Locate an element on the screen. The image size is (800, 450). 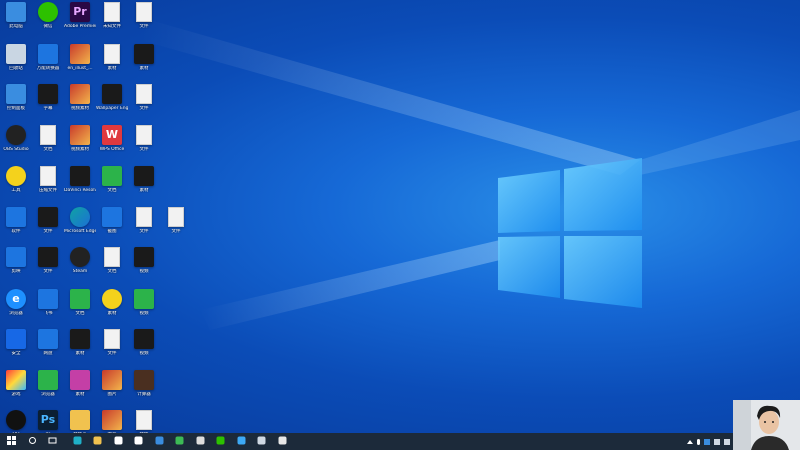
taskbar-wechat-button is located at coordinates (220, 441).